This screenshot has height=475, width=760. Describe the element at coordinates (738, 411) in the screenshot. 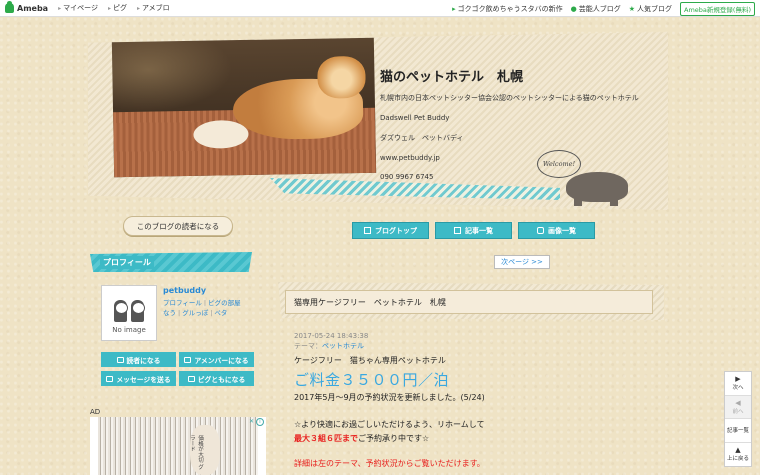

I see `prev-entry-label: 前へ` at that location.